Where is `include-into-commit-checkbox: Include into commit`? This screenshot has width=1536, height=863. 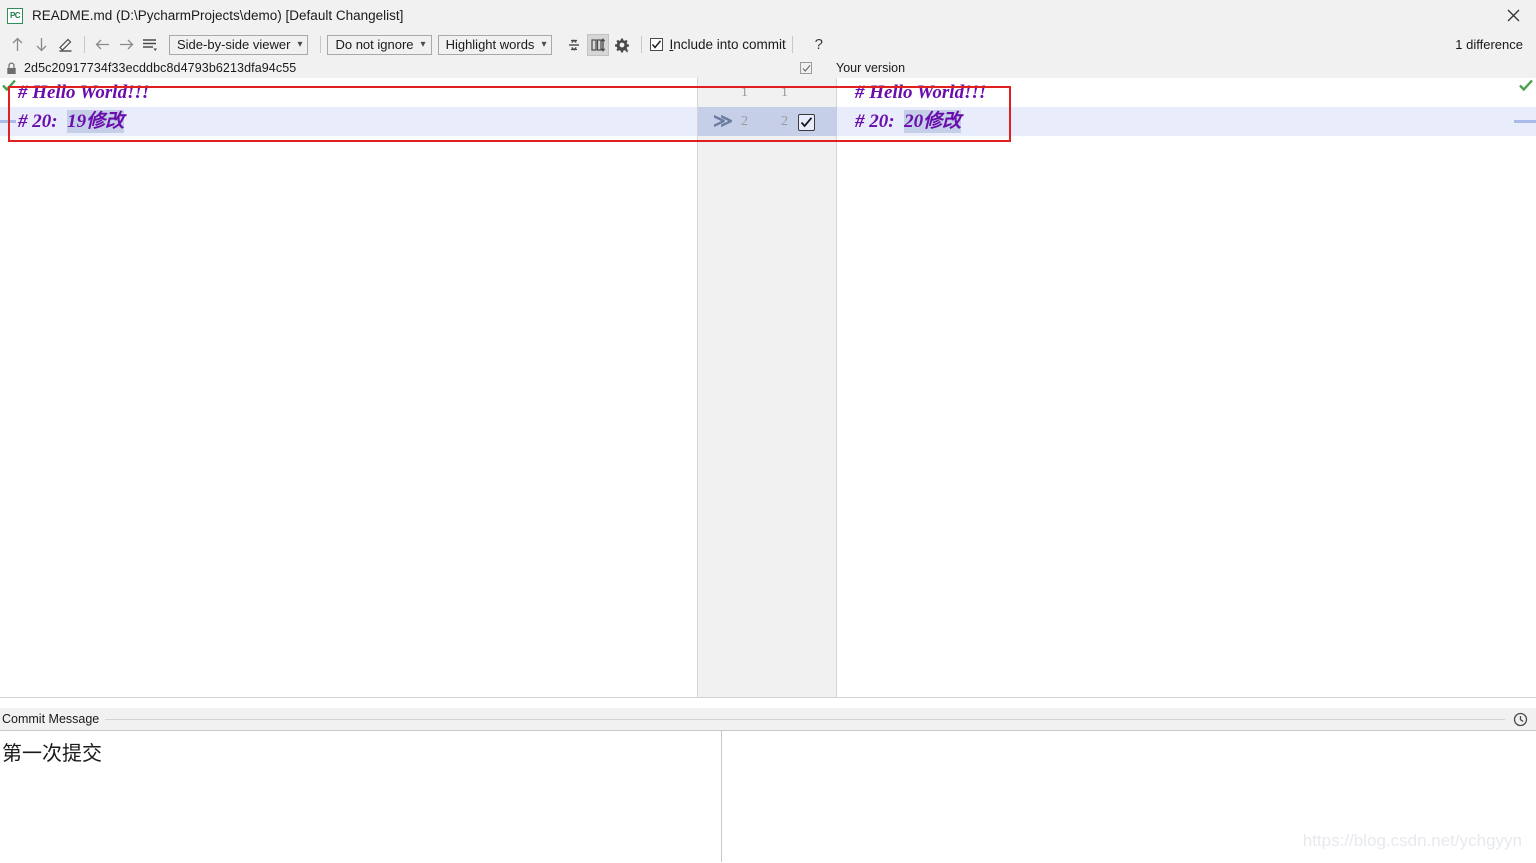 include-into-commit-checkbox: Include into commit is located at coordinates (718, 44).